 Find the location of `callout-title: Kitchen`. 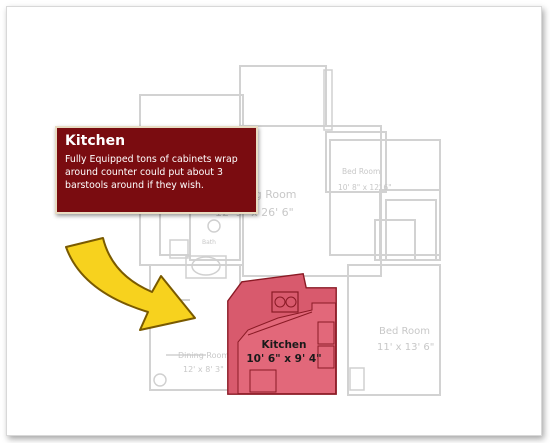

callout-title: Kitchen is located at coordinates (95, 141).